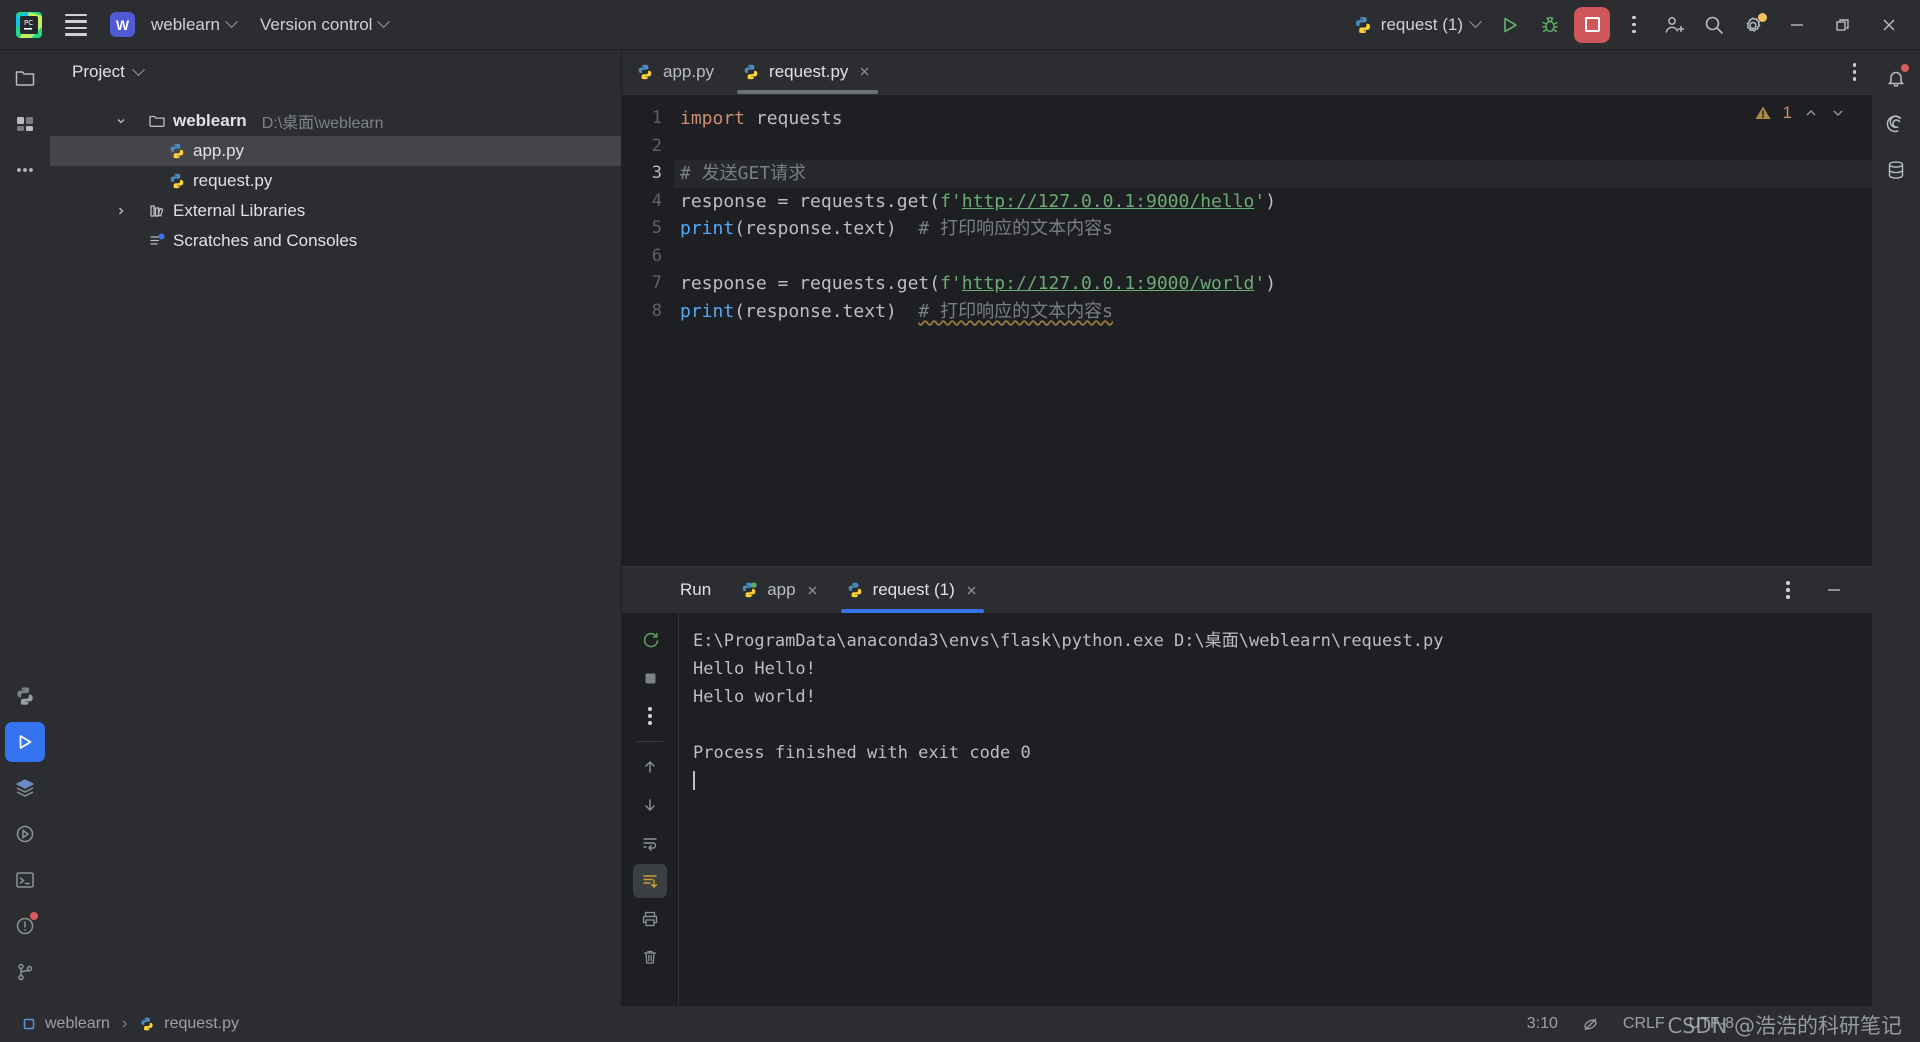 Image resolution: width=1920 pixels, height=1042 pixels. I want to click on project-panel-title: Project, so click(98, 72).